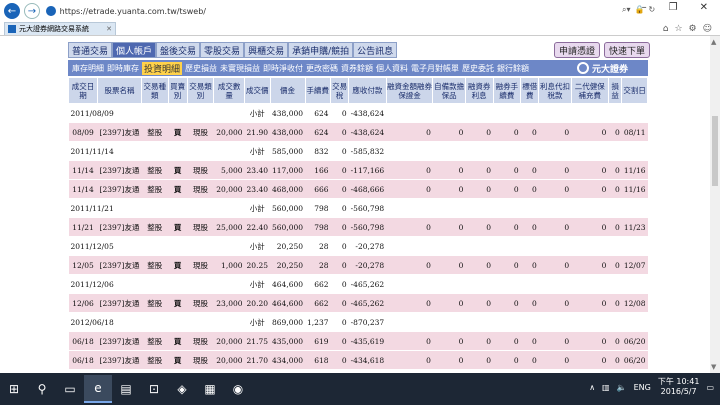  I want to click on menu-item: 零股交易, so click(222, 50).